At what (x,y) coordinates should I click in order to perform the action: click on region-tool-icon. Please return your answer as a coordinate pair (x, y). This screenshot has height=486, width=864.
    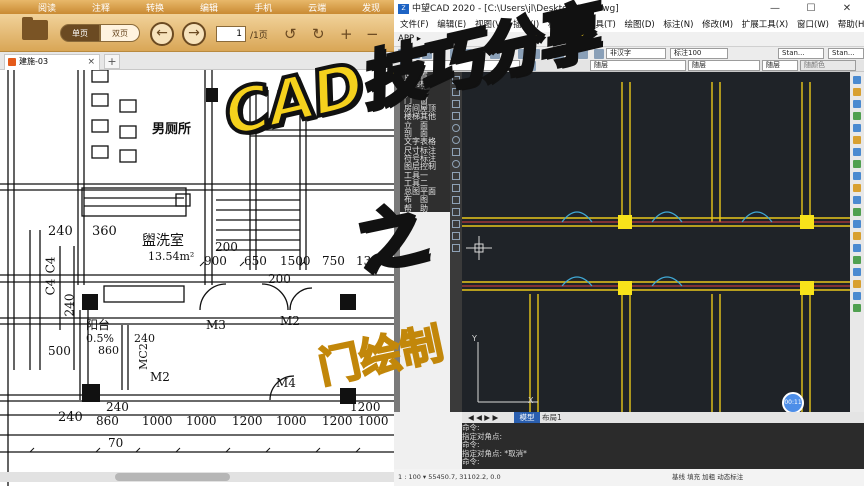
    Looking at the image, I should click on (456, 224).